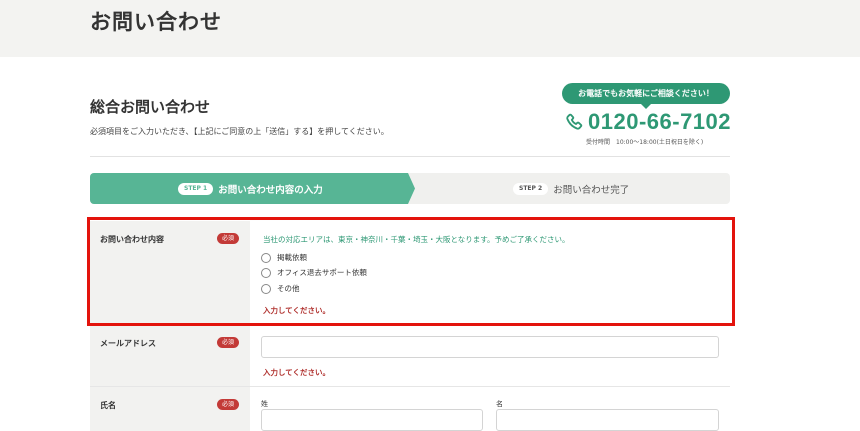 The image size is (860, 431). I want to click on last-name-label: 姓, so click(264, 404).